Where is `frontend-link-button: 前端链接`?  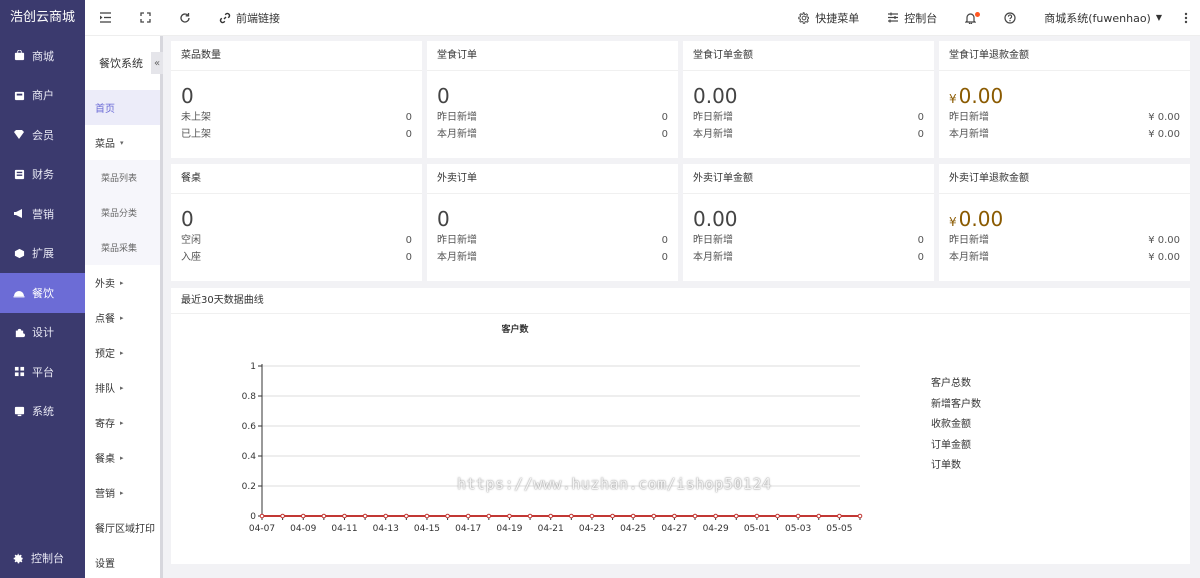
frontend-link-button: 前端链接 is located at coordinates (249, 18).